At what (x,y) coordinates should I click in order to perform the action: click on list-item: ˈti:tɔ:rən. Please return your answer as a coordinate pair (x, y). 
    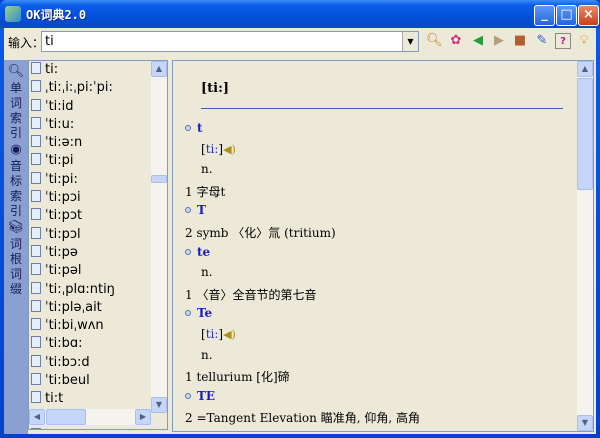
    Looking at the image, I should click on (98, 428).